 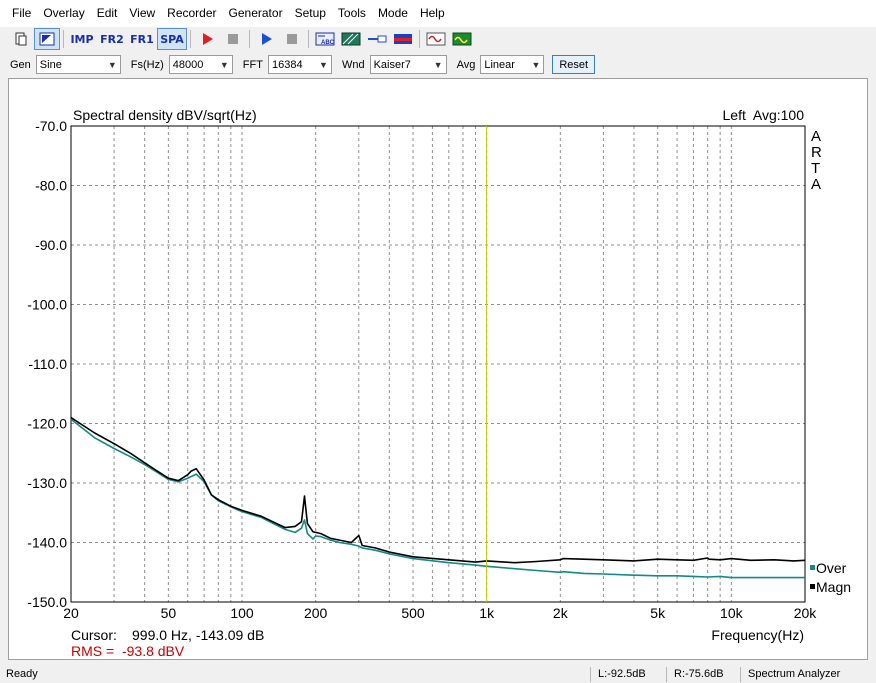 What do you see at coordinates (51, 126) in the screenshot?
I see `y-tick-label: -70.0` at bounding box center [51, 126].